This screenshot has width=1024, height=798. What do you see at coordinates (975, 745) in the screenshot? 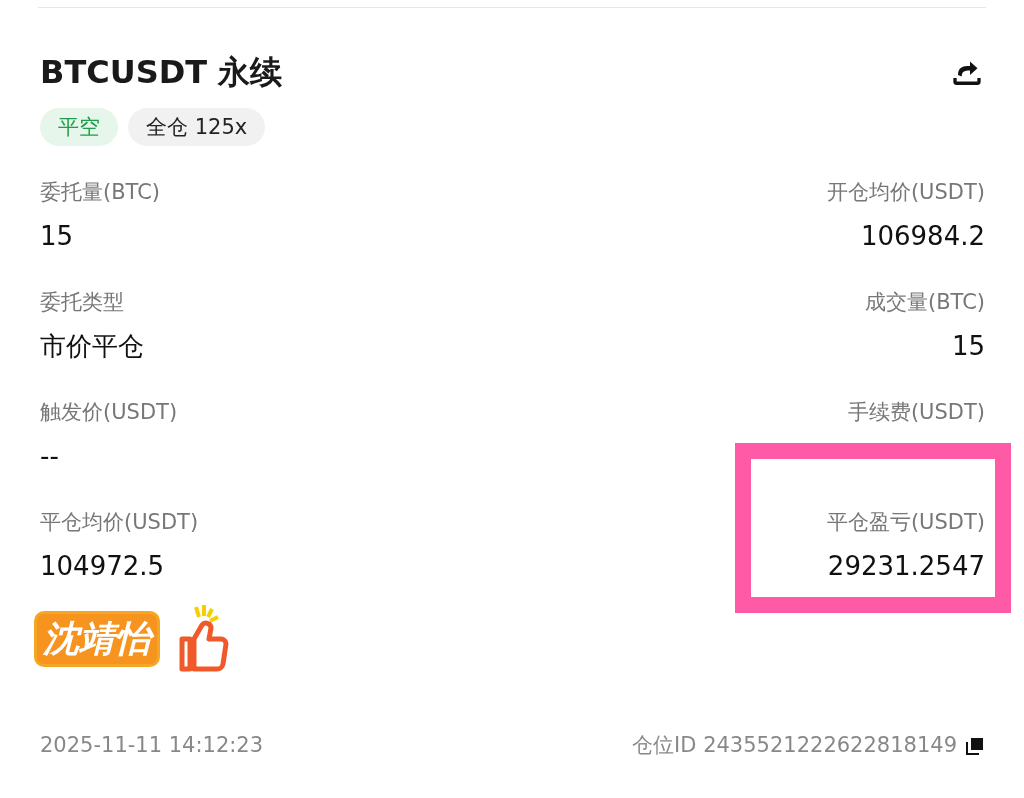
I see `copy-icon` at bounding box center [975, 745].